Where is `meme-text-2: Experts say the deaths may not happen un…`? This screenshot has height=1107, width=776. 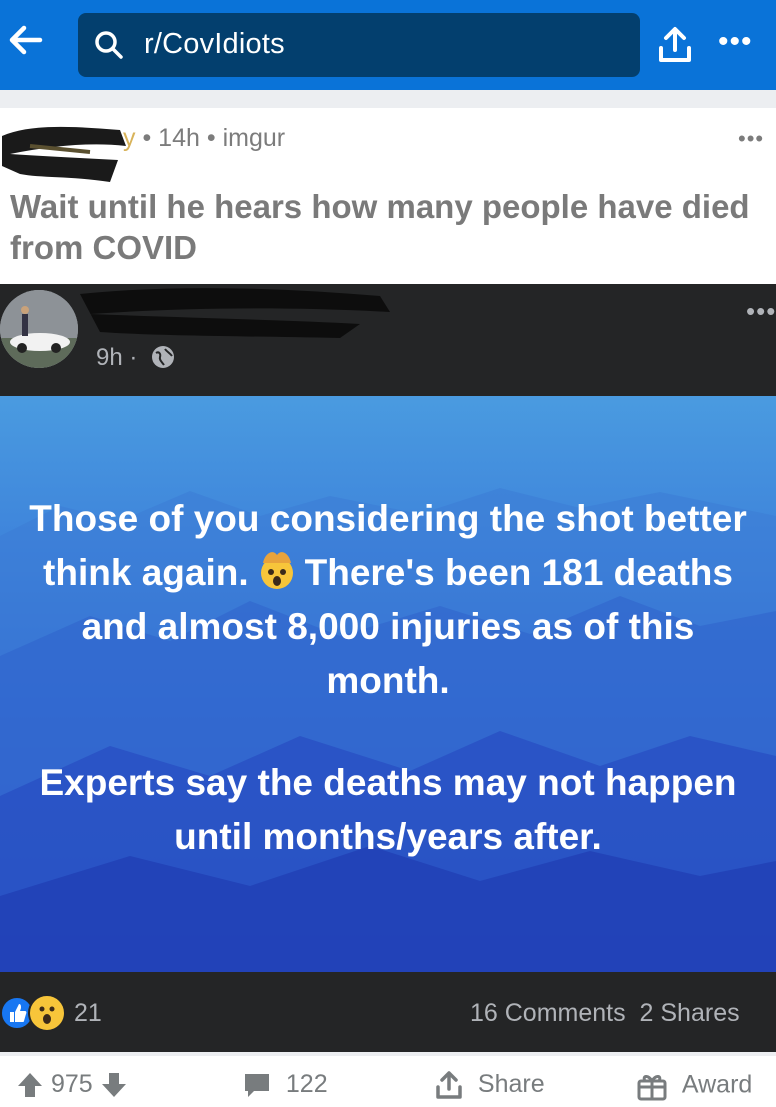
meme-text-2: Experts say the deaths may not happen un… is located at coordinates (388, 809).